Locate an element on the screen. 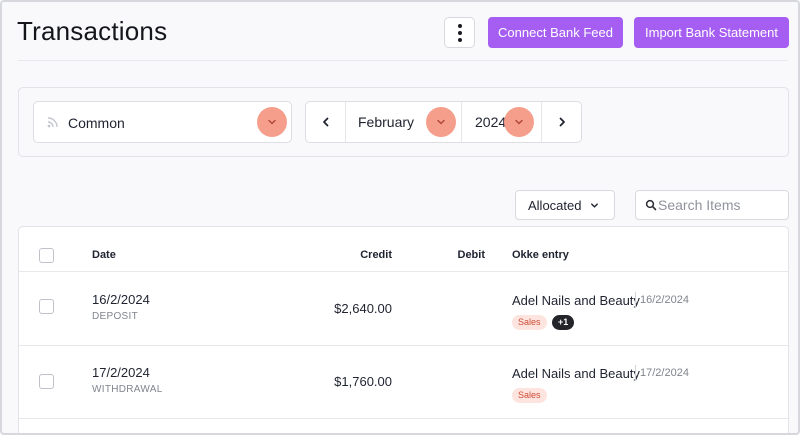 The width and height of the screenshot is (800, 435). year-dropdown-toggle is located at coordinates (519, 122).